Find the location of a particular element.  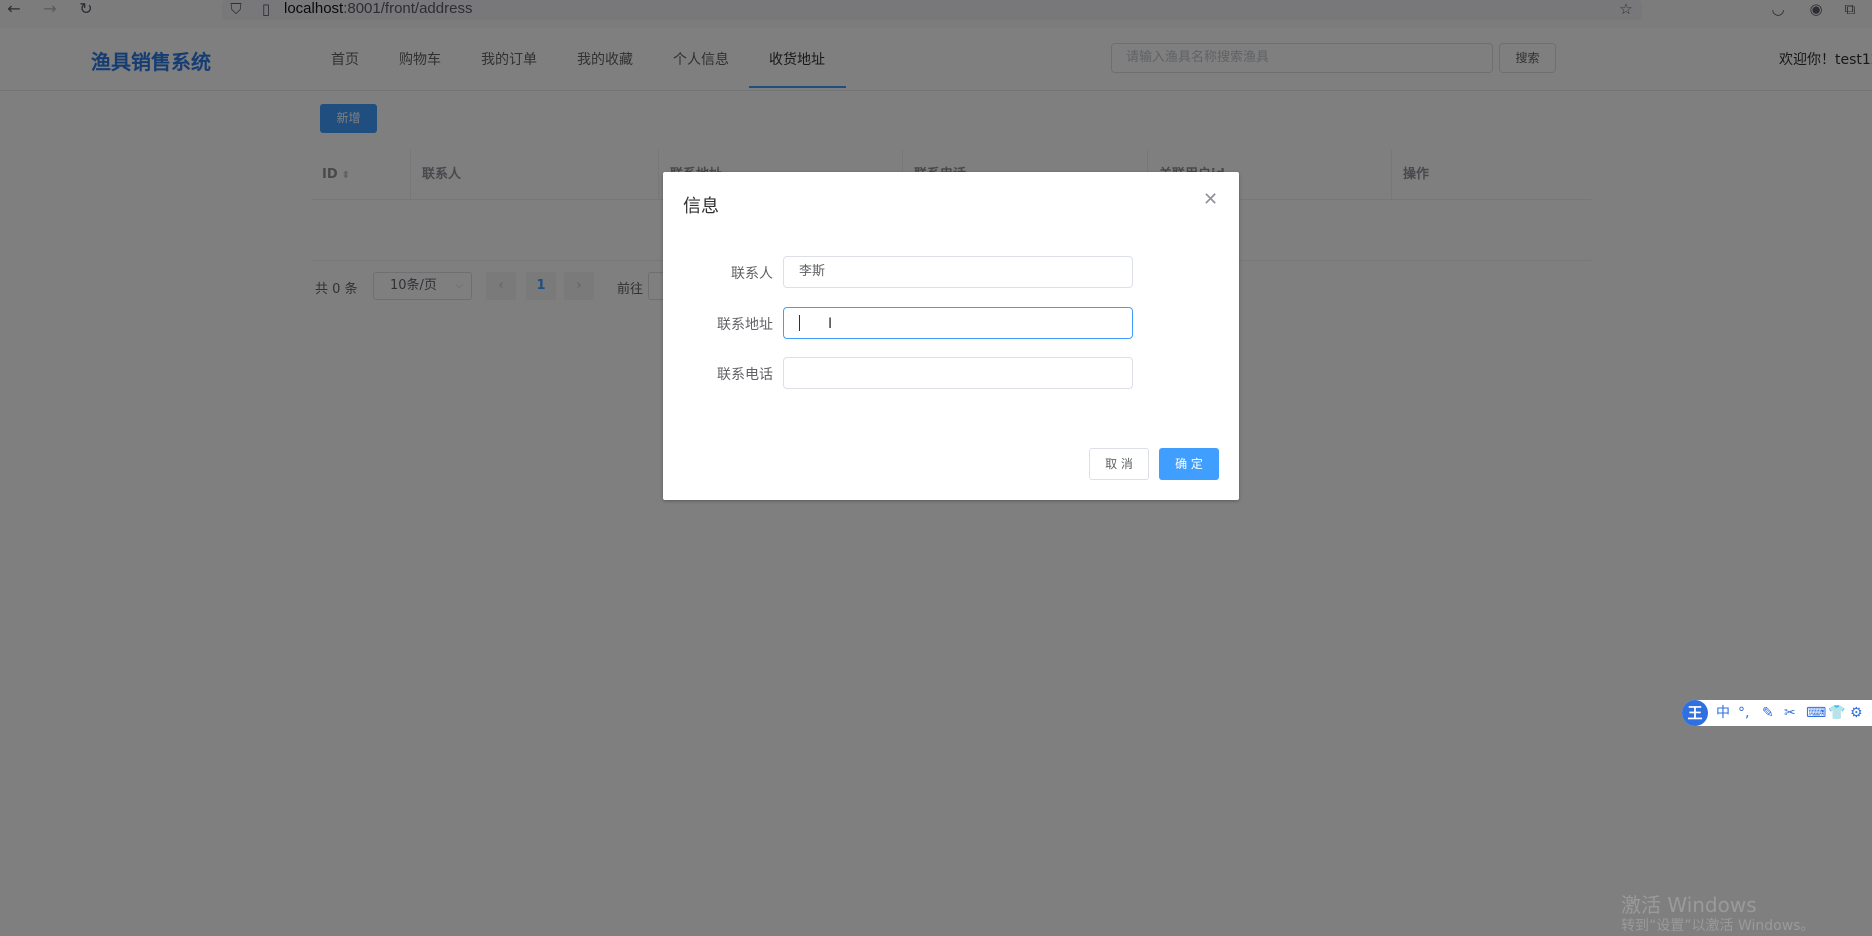

windows-activation-title: 激活 Windows is located at coordinates (1689, 905).